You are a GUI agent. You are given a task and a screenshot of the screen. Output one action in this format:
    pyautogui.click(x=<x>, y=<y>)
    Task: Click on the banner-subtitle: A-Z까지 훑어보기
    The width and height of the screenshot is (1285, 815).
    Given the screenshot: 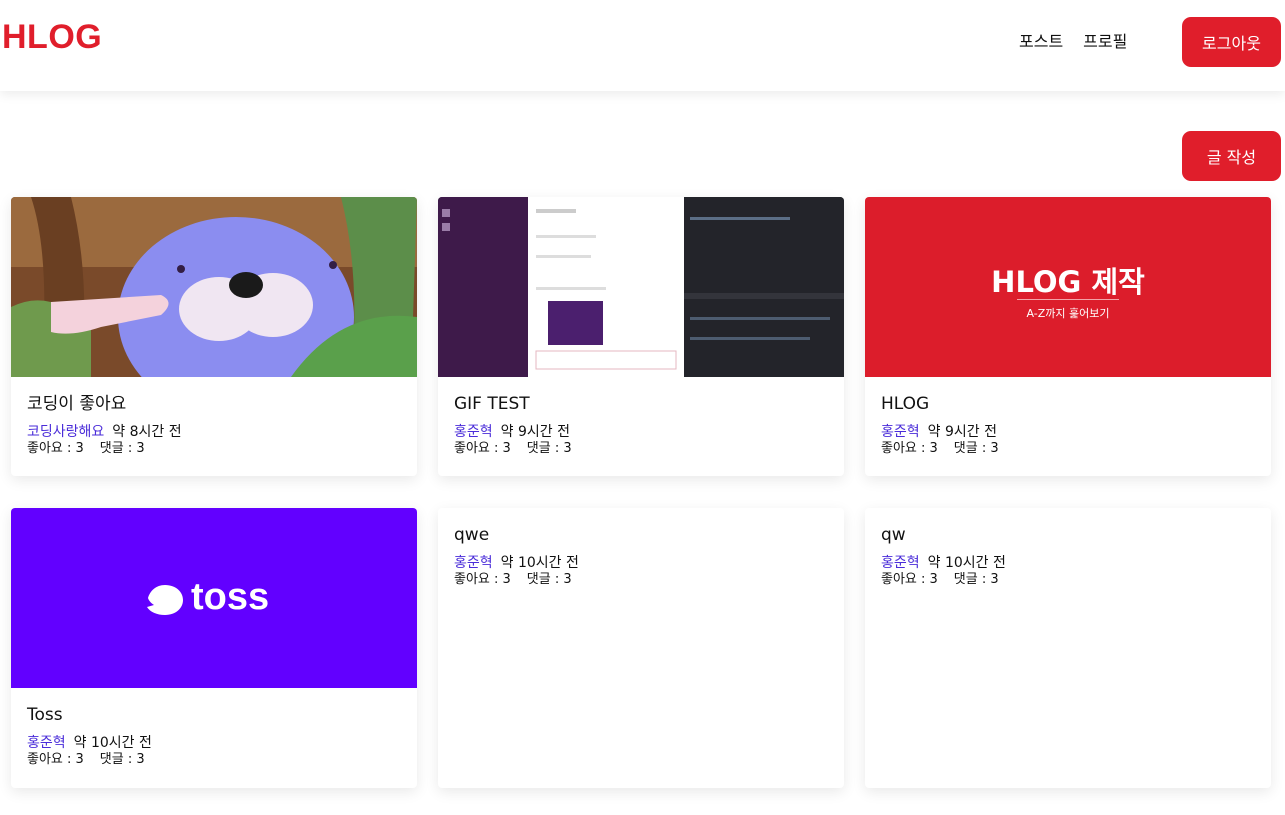 What is the action you would take?
    pyautogui.click(x=1068, y=313)
    